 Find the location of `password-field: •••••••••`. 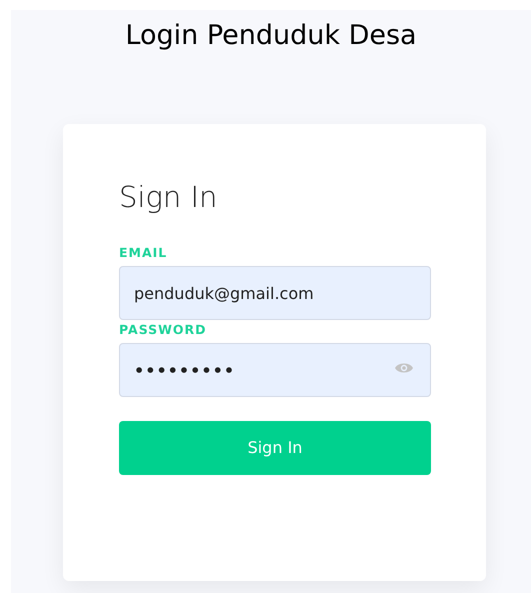

password-field: ••••••••• is located at coordinates (275, 370).